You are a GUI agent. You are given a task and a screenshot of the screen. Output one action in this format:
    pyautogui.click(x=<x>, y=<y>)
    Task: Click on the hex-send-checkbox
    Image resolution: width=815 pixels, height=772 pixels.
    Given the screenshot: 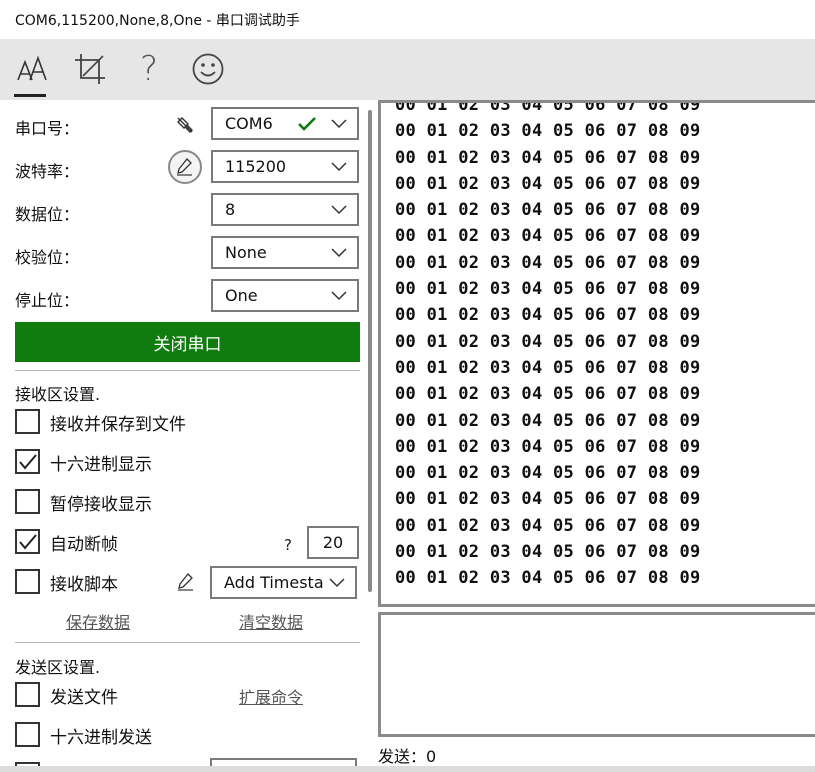 What is the action you would take?
    pyautogui.click(x=27, y=734)
    